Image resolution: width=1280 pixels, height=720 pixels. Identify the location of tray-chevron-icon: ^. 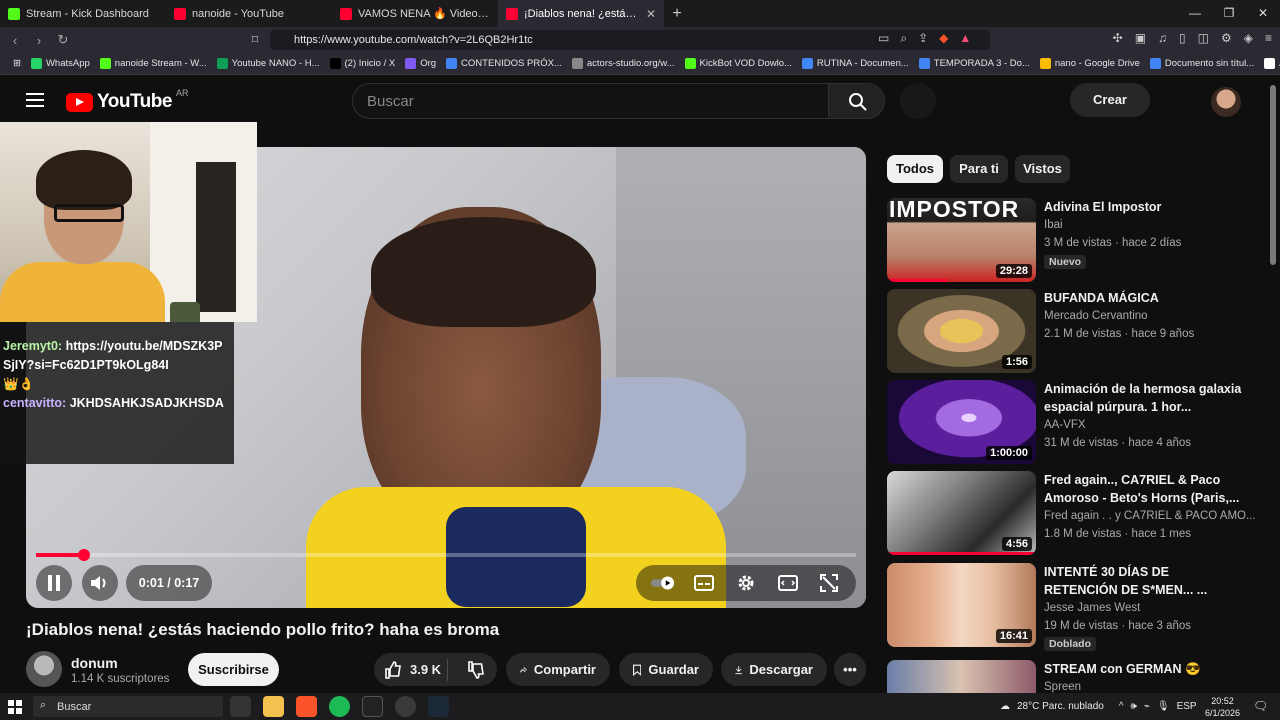
(1121, 706).